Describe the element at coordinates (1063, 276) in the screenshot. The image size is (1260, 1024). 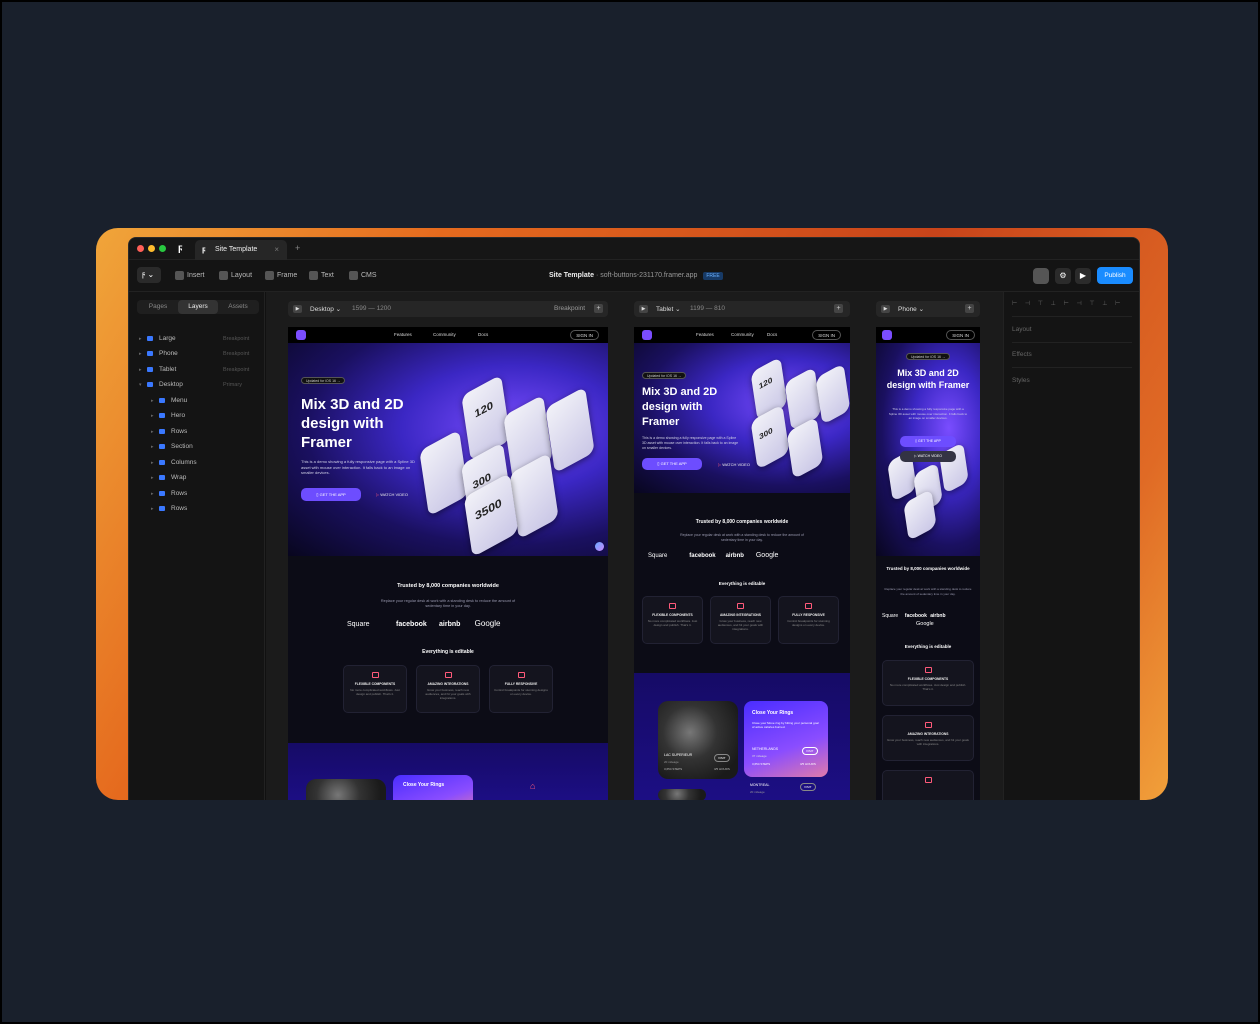
I see `settings-button: ⚙` at that location.